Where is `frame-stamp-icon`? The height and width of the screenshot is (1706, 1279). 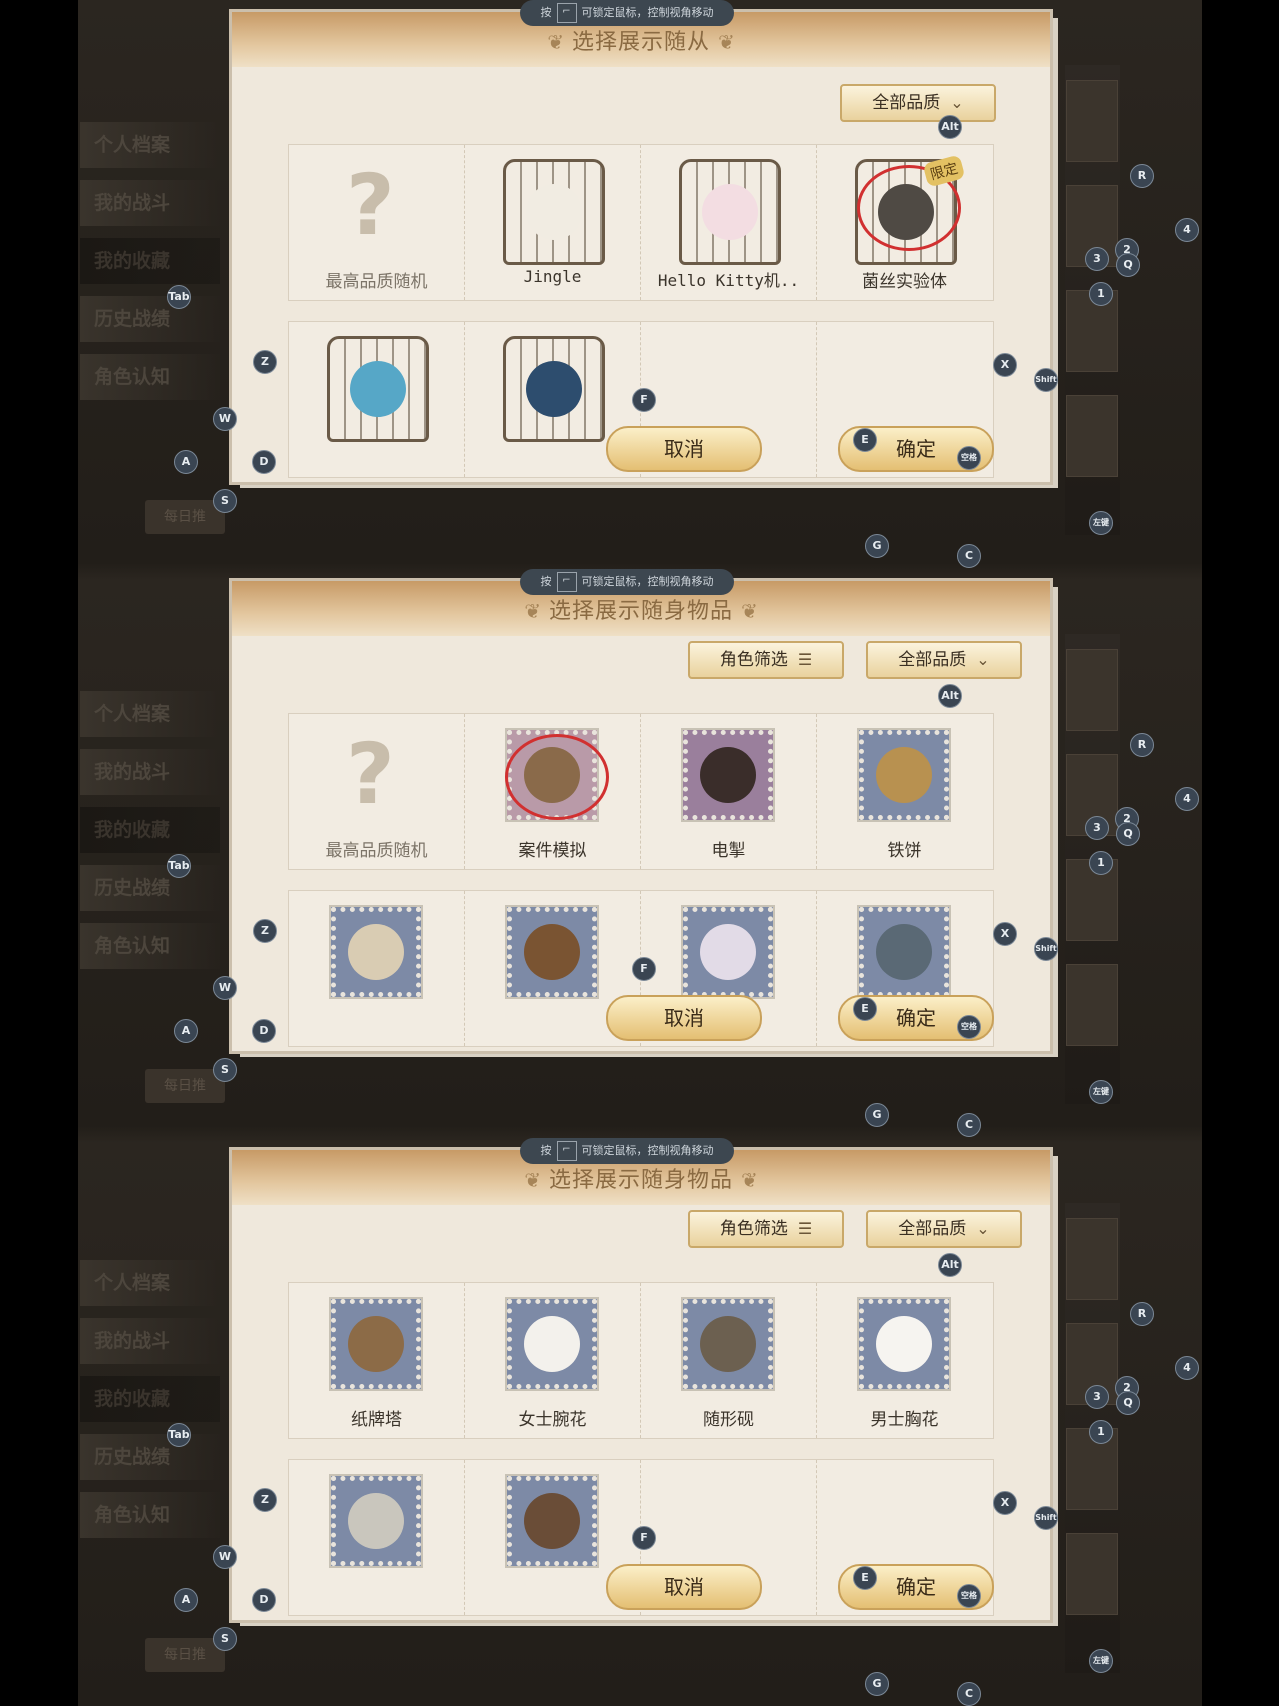
frame-stamp-icon is located at coordinates (552, 952).